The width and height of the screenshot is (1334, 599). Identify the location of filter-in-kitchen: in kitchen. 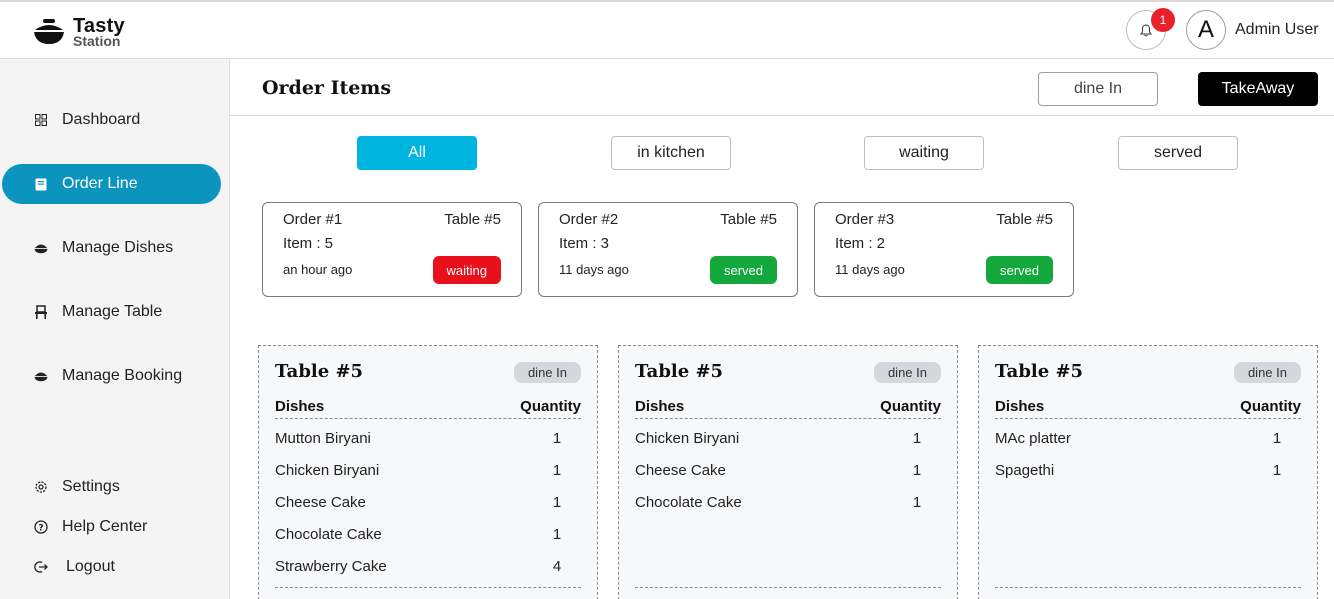
(671, 153).